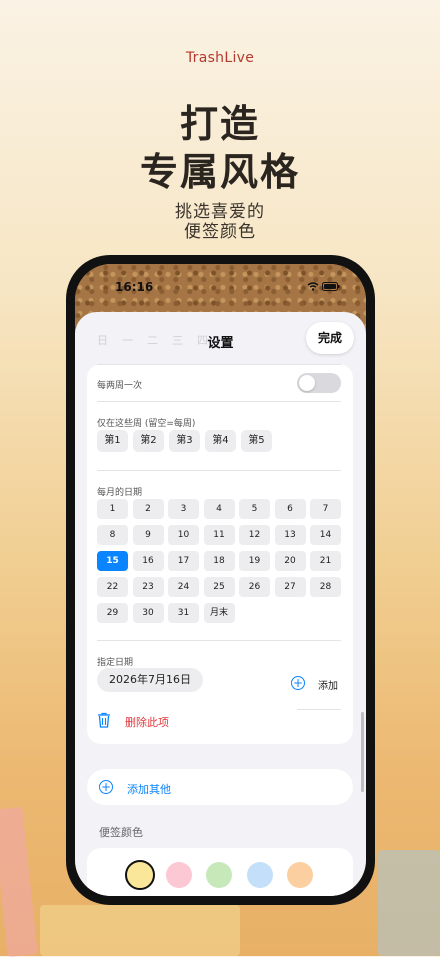 Image resolution: width=440 pixels, height=957 pixels. Describe the element at coordinates (220, 290) in the screenshot. I see `status-bar: 16:16` at that location.